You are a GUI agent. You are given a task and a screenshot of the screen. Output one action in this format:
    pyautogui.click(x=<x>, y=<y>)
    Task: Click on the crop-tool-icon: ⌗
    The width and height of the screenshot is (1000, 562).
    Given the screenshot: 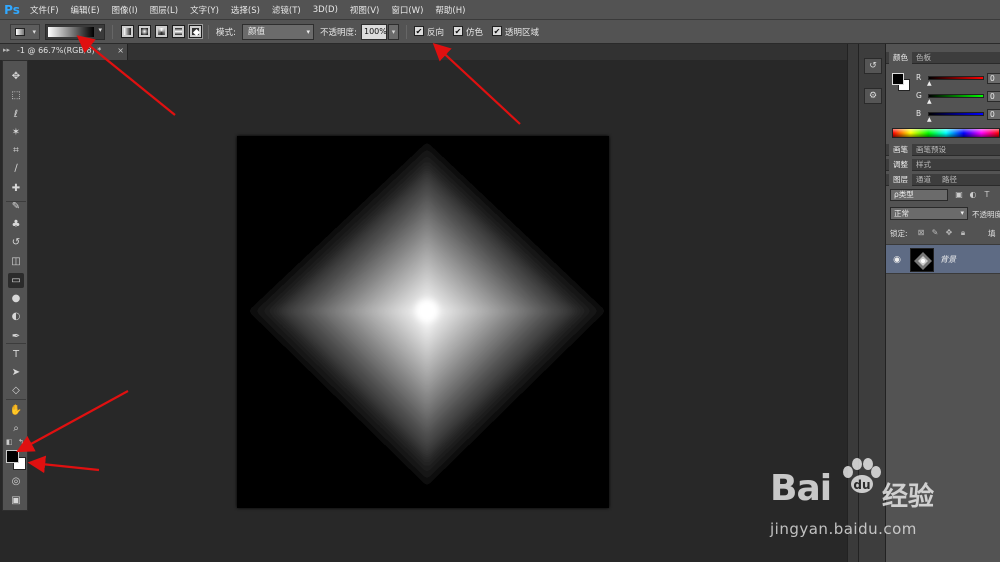 What is the action you would take?
    pyautogui.click(x=16, y=150)
    